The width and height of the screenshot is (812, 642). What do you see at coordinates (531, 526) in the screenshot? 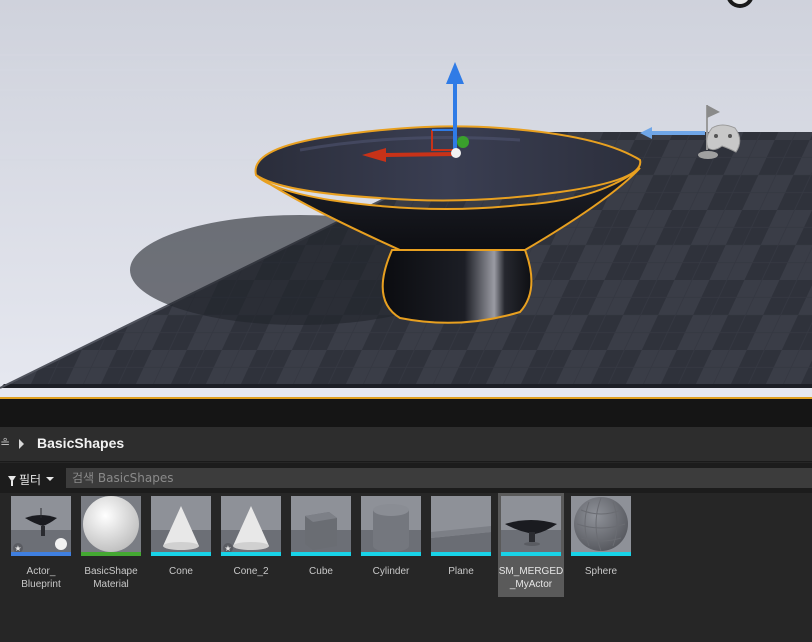
I see `merged-mesh-thumbnail` at bounding box center [531, 526].